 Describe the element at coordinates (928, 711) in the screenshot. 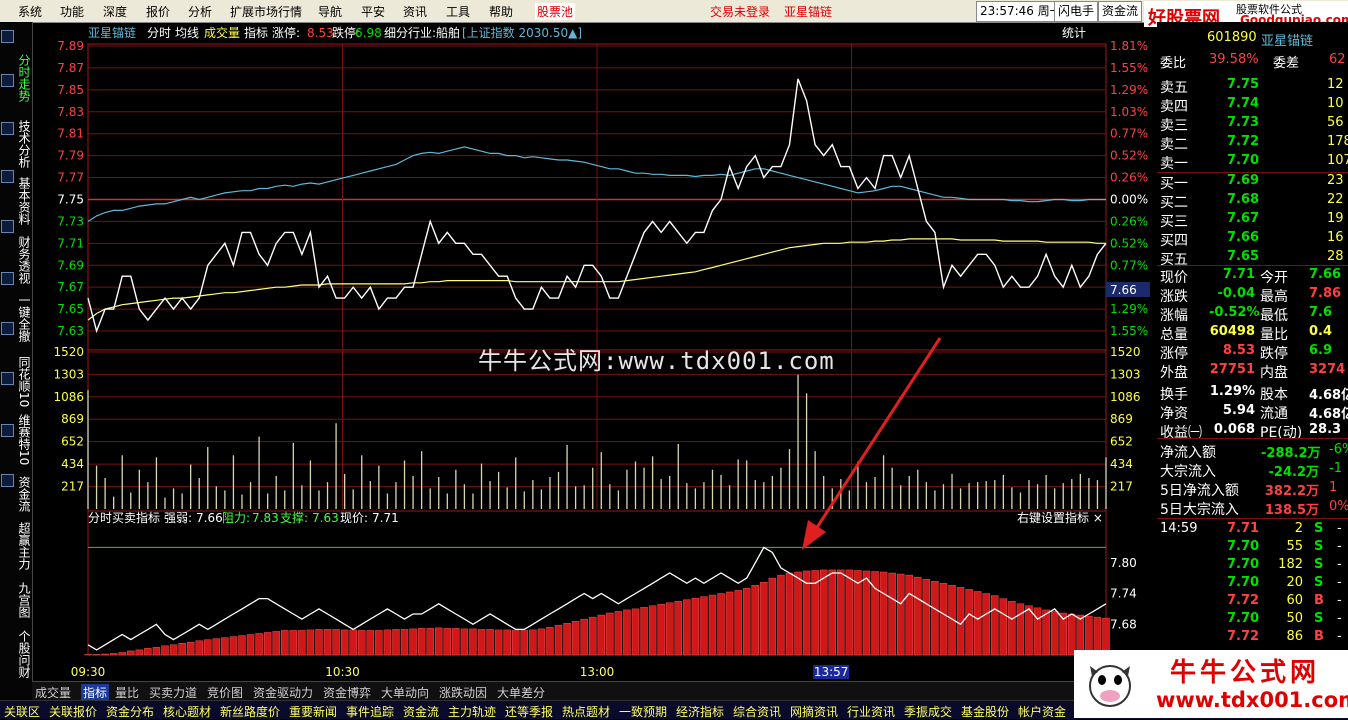

I see `status-tab: 季振成交` at that location.